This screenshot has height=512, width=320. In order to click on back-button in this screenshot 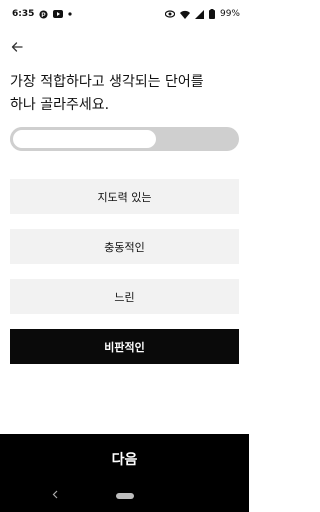, I will do `click(17, 47)`.